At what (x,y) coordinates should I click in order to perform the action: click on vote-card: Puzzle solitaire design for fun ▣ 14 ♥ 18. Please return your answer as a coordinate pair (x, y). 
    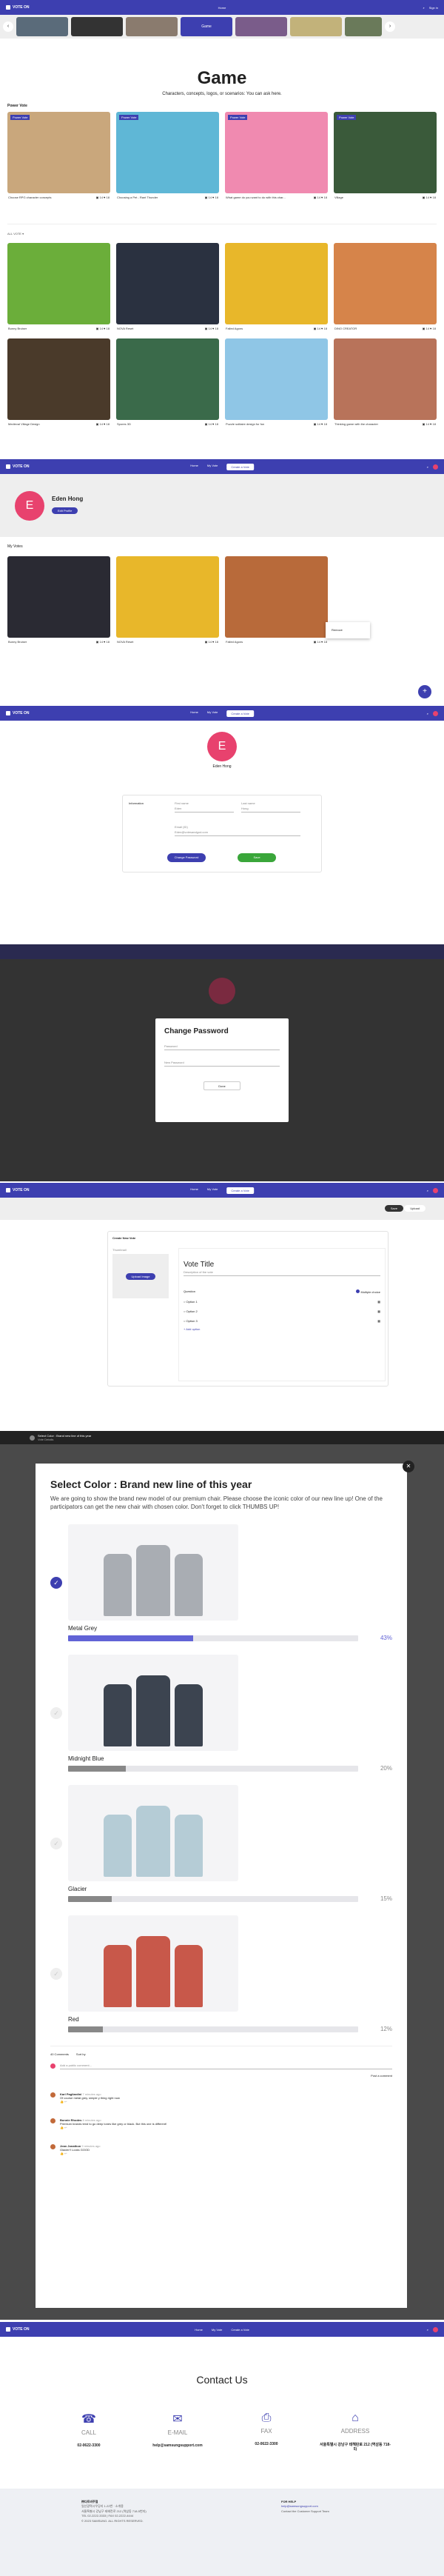
    Looking at the image, I should click on (276, 383).